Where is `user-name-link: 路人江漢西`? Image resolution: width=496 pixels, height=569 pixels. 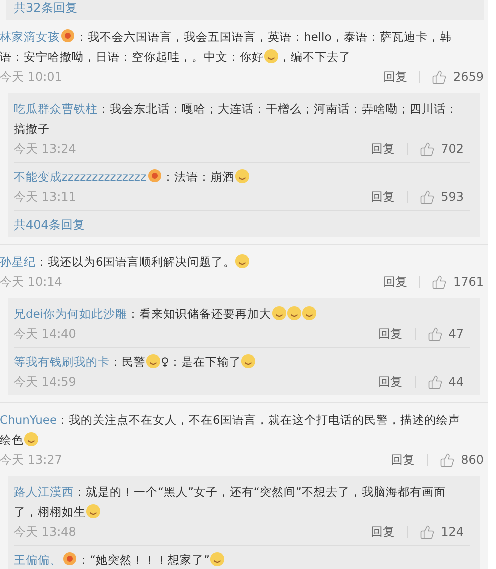 user-name-link: 路人江漢西 is located at coordinates (44, 492).